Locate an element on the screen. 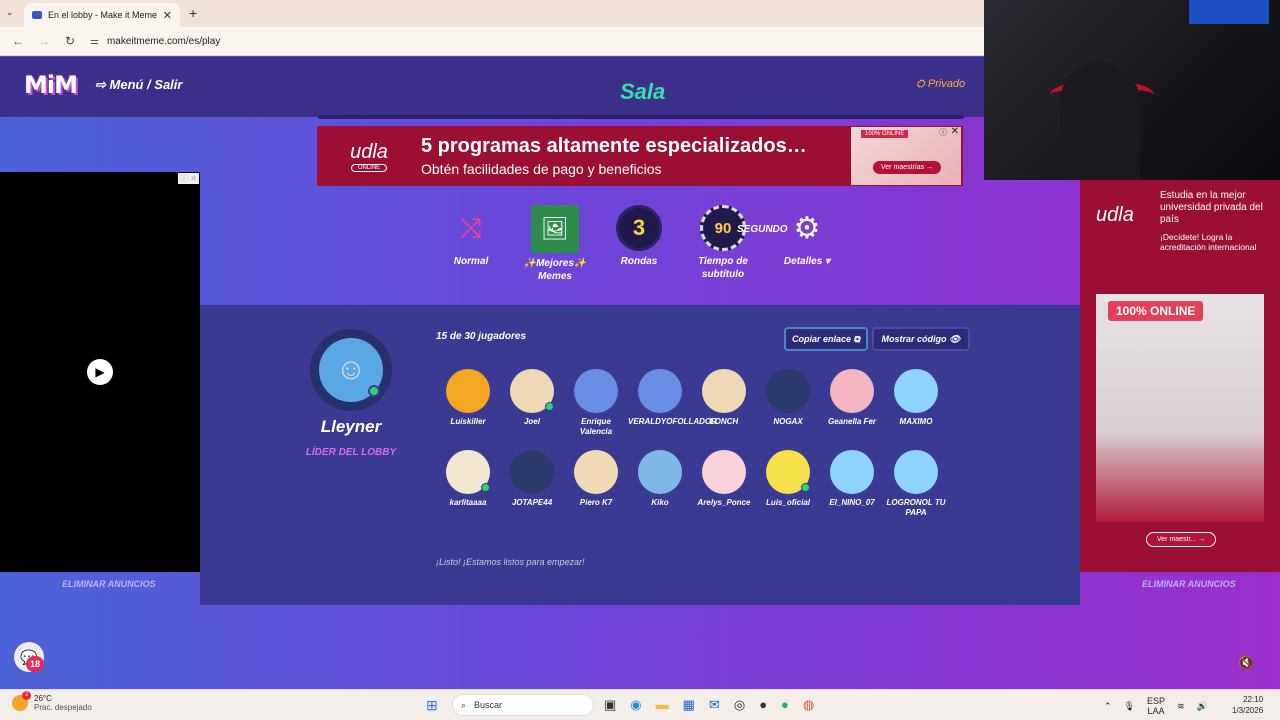 The width and height of the screenshot is (1280, 720). store-icon: ▦ is located at coordinates (689, 705).